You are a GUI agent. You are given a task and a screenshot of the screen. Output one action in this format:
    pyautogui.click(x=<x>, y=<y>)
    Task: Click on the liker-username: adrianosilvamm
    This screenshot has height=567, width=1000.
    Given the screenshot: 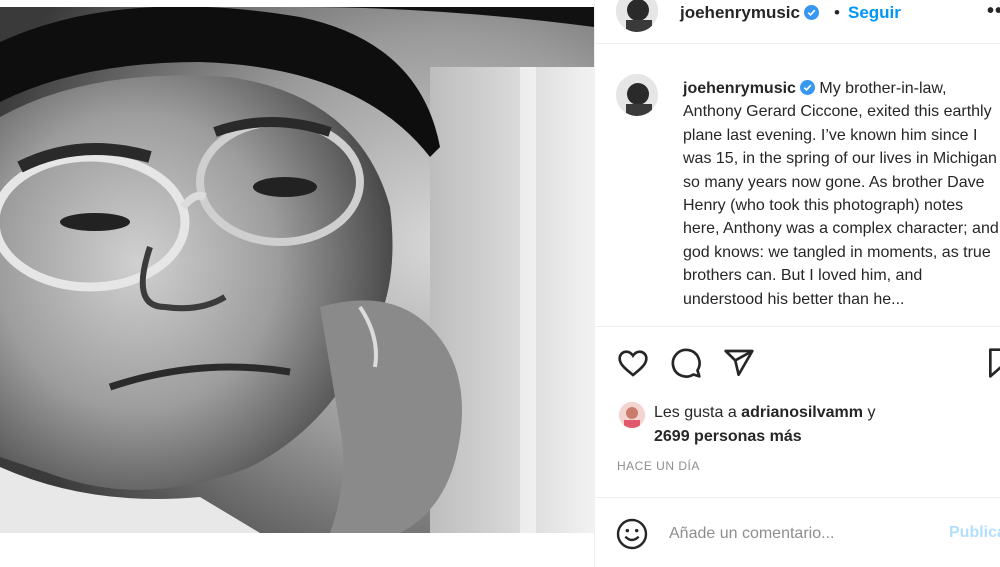 What is the action you would take?
    pyautogui.click(x=802, y=412)
    